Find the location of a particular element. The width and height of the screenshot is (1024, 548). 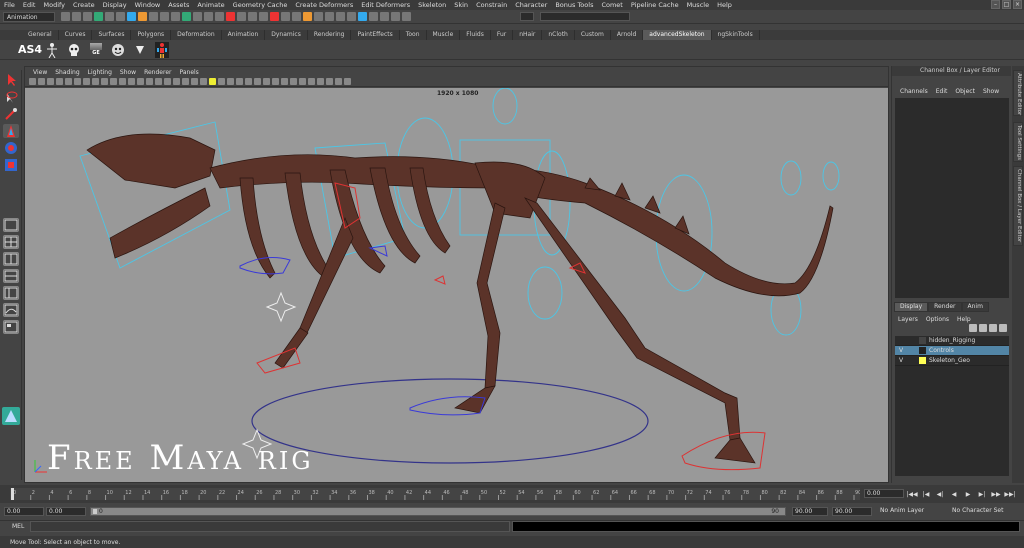

menu-animate: Animate is located at coordinates (210, 5).